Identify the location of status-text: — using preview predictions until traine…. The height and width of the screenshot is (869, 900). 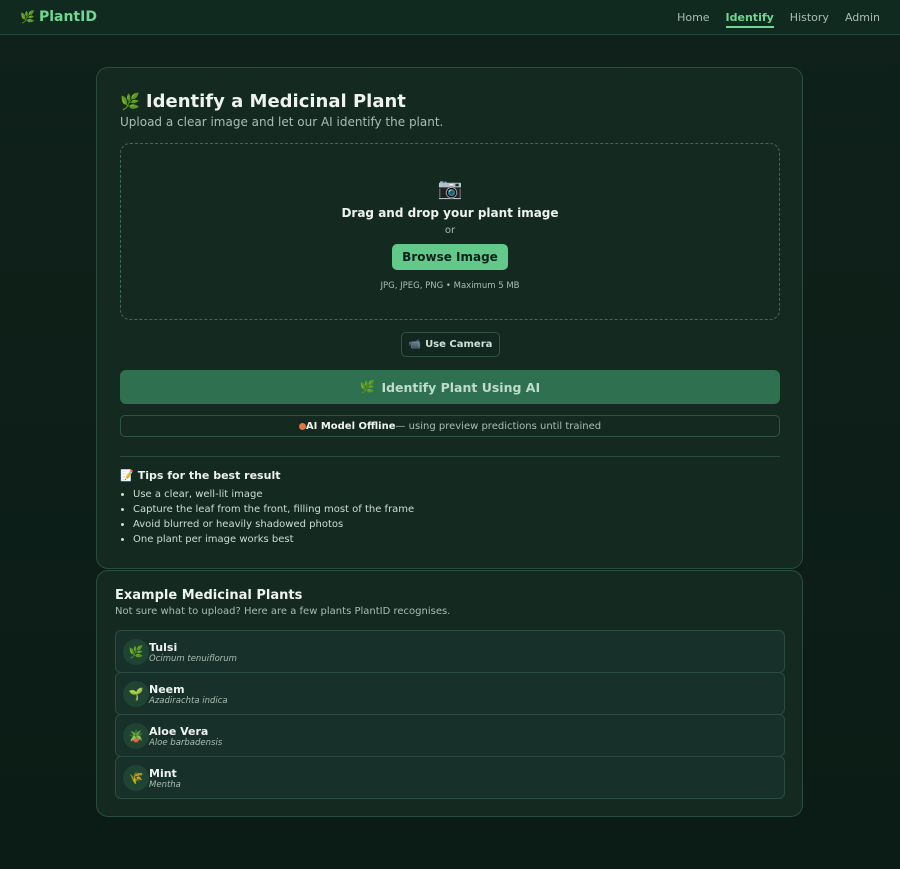
(498, 426).